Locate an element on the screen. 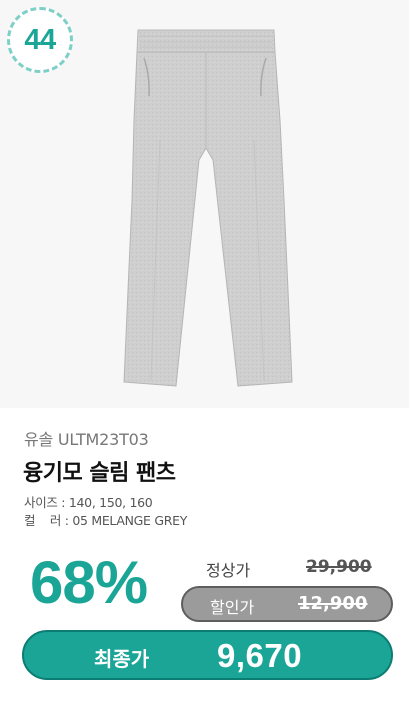 The height and width of the screenshot is (714, 409). sale-price: 12,900 is located at coordinates (333, 603).